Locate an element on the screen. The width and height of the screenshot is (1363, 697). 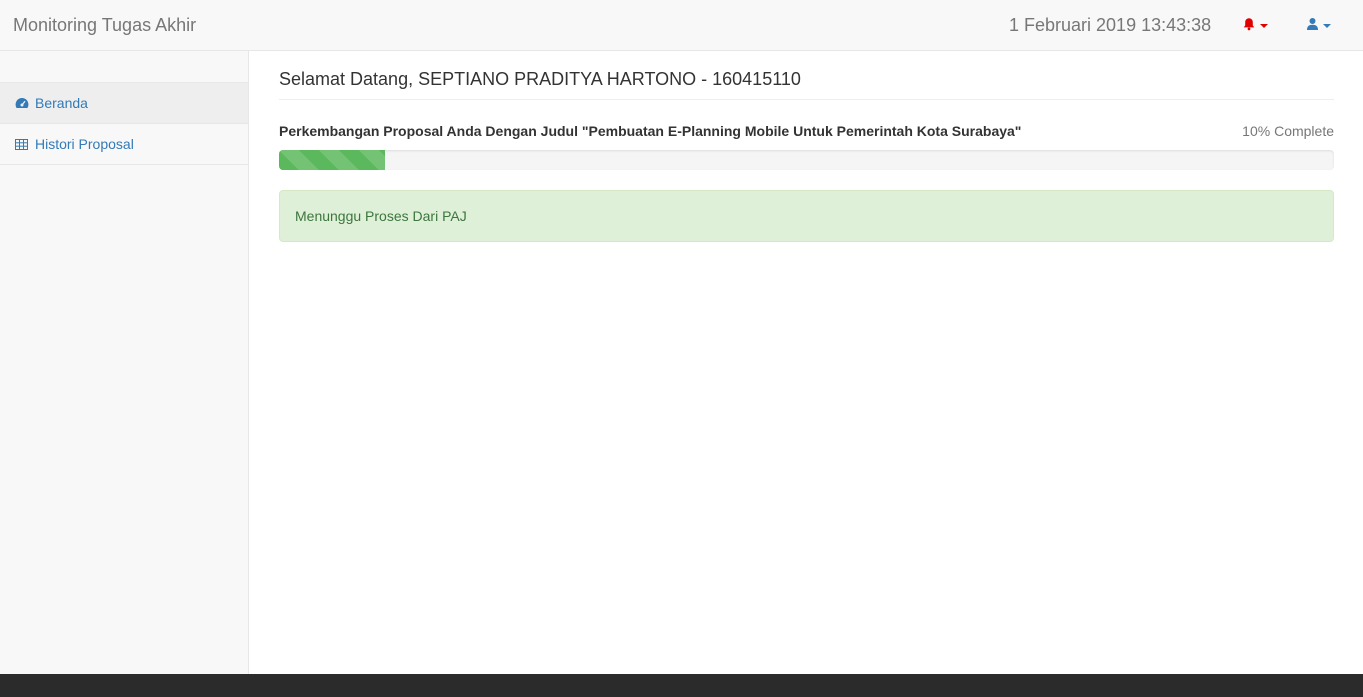
datetime-display: 1 Februari 2019 13:43:38 is located at coordinates (1110, 25).